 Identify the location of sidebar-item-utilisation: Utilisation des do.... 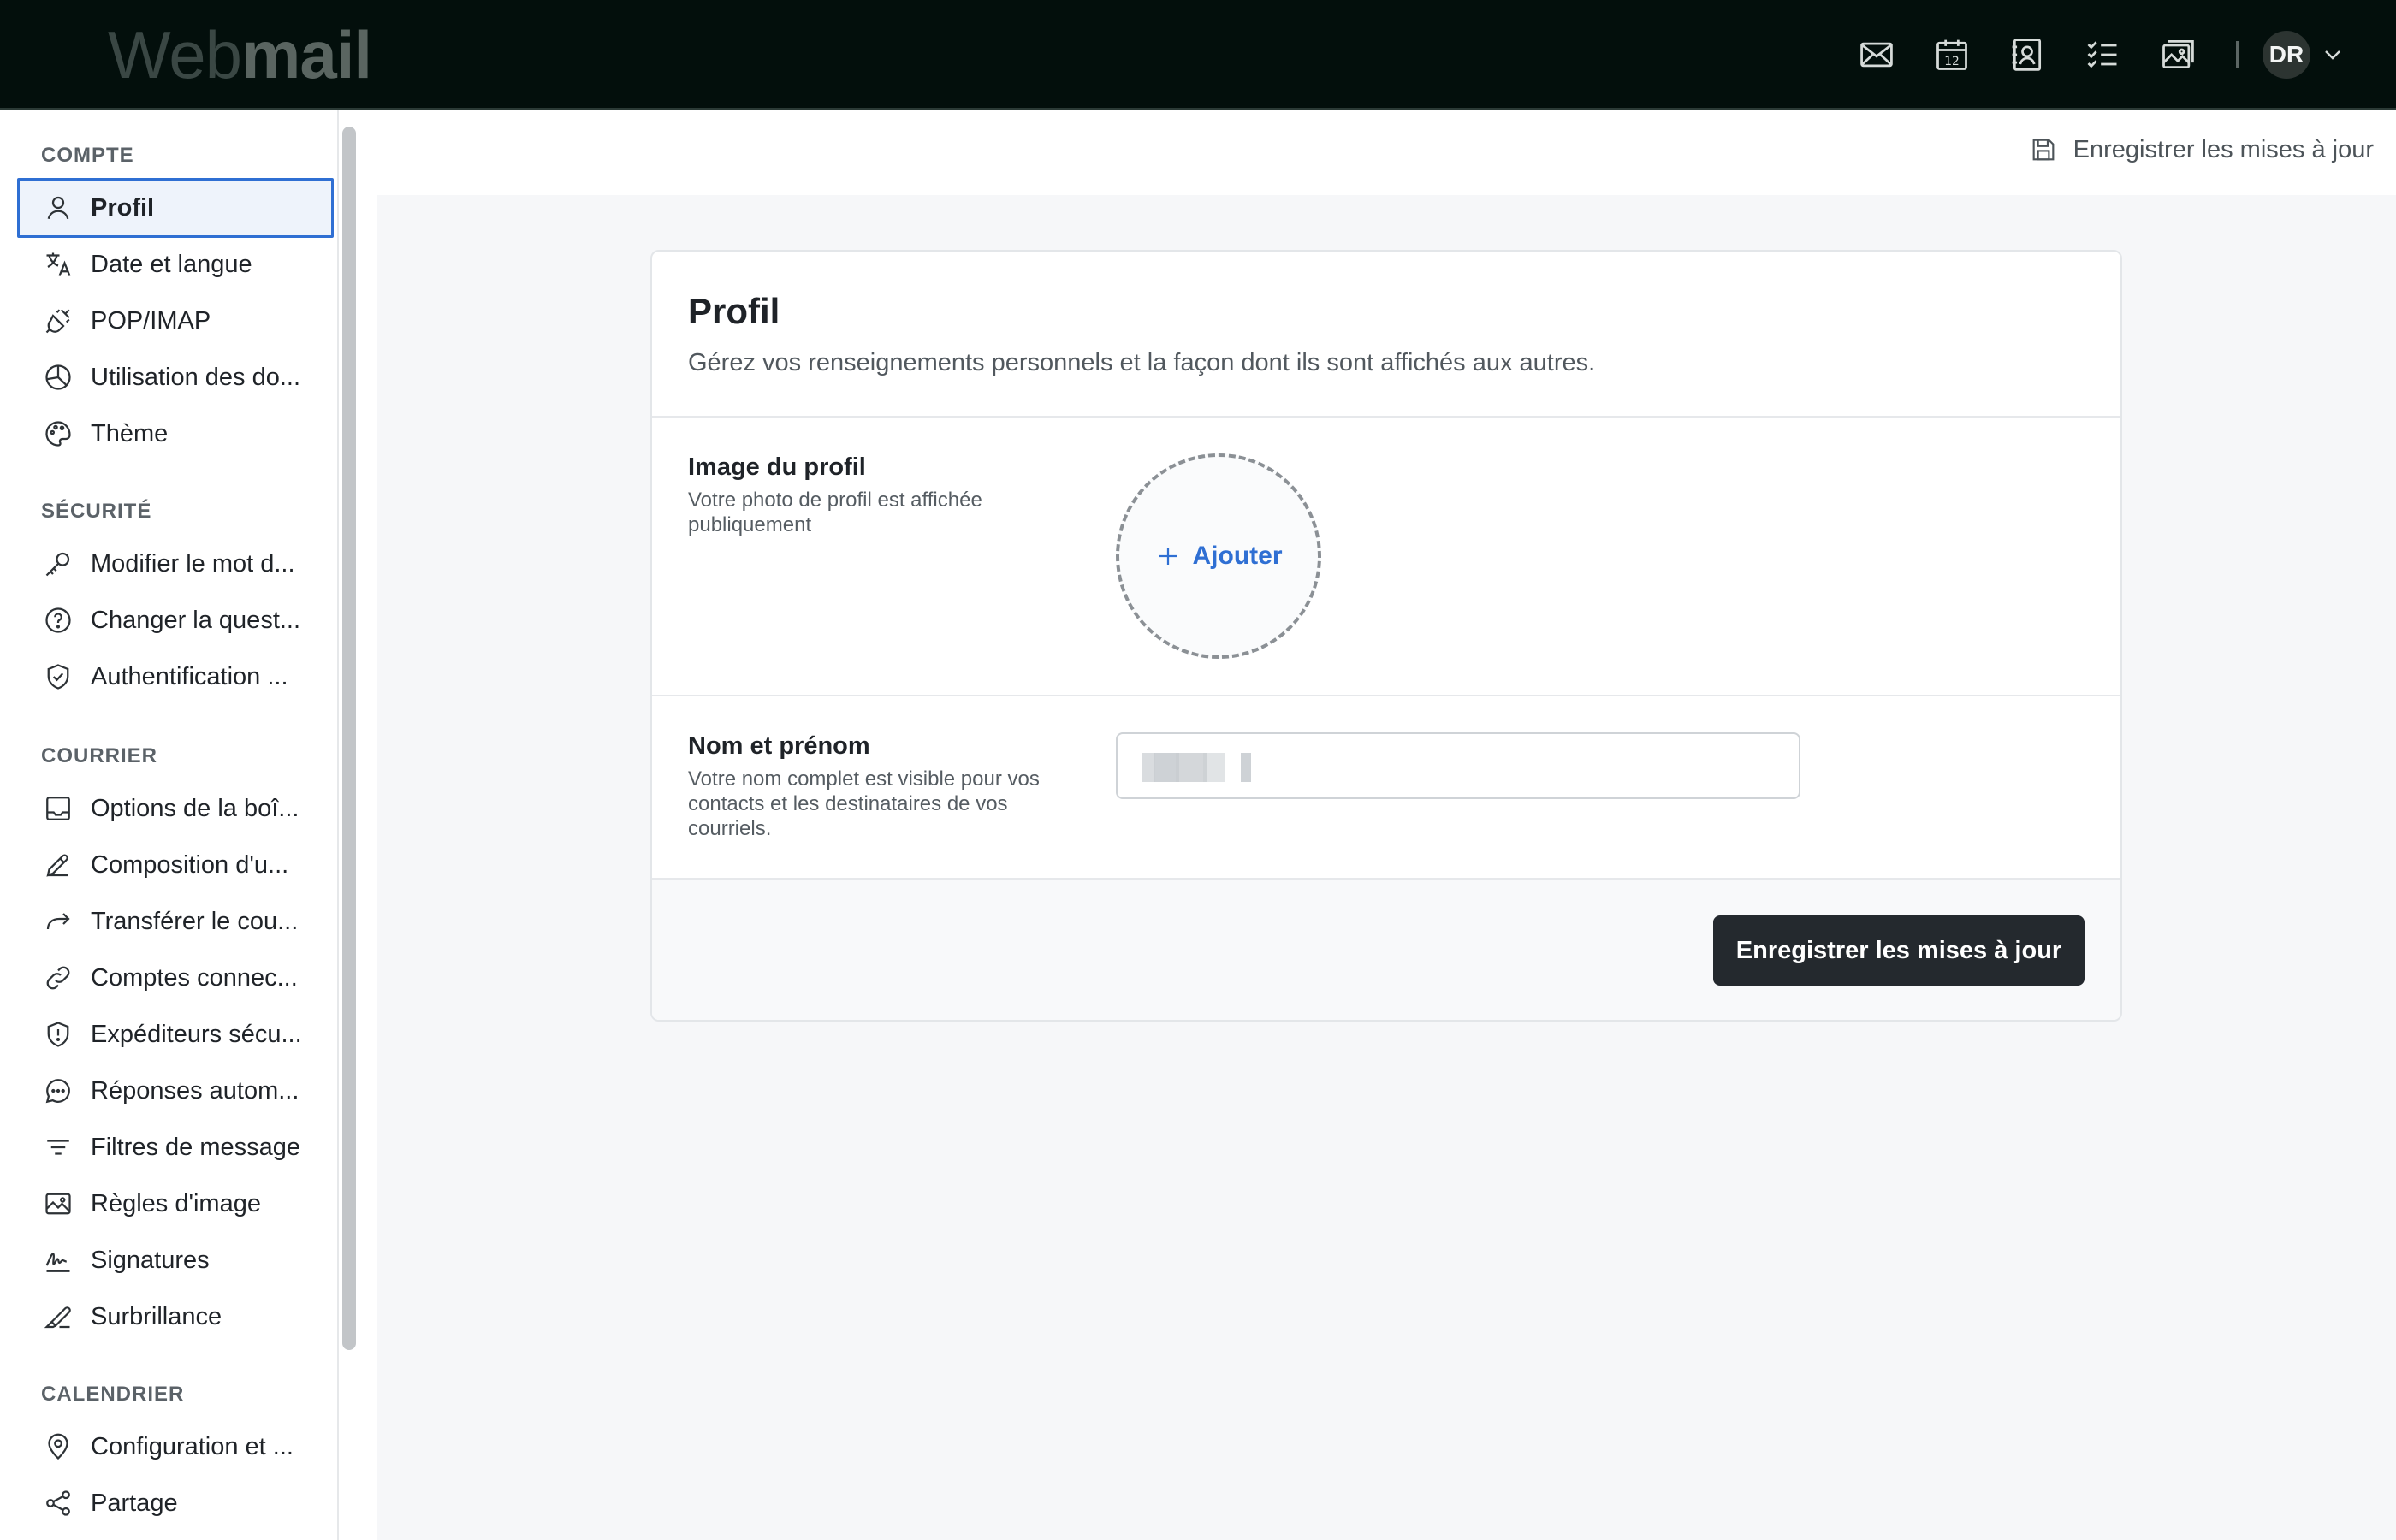
(175, 377).